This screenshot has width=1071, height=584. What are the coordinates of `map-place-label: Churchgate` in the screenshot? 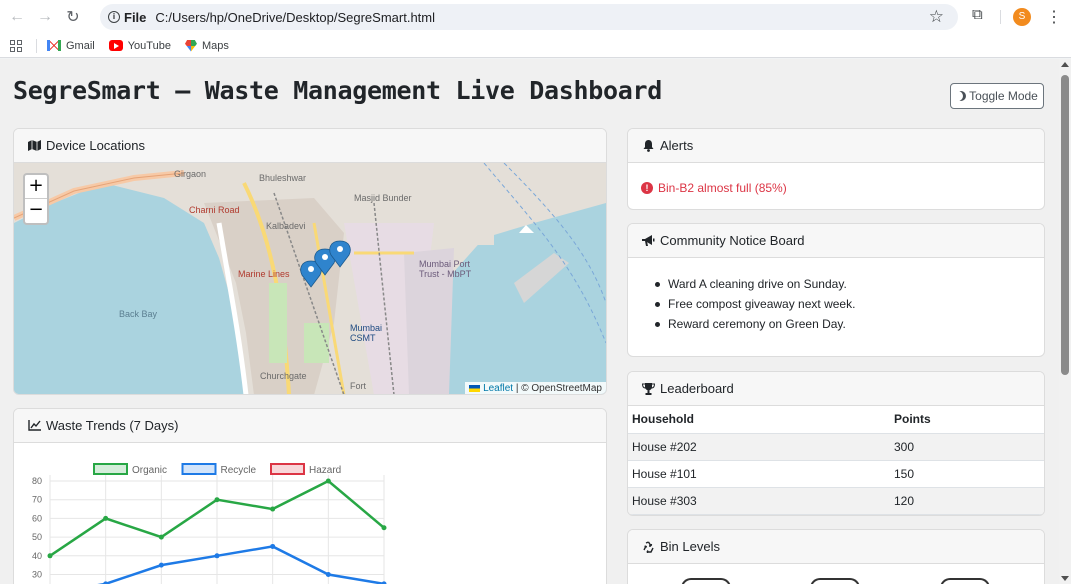 It's located at (283, 376).